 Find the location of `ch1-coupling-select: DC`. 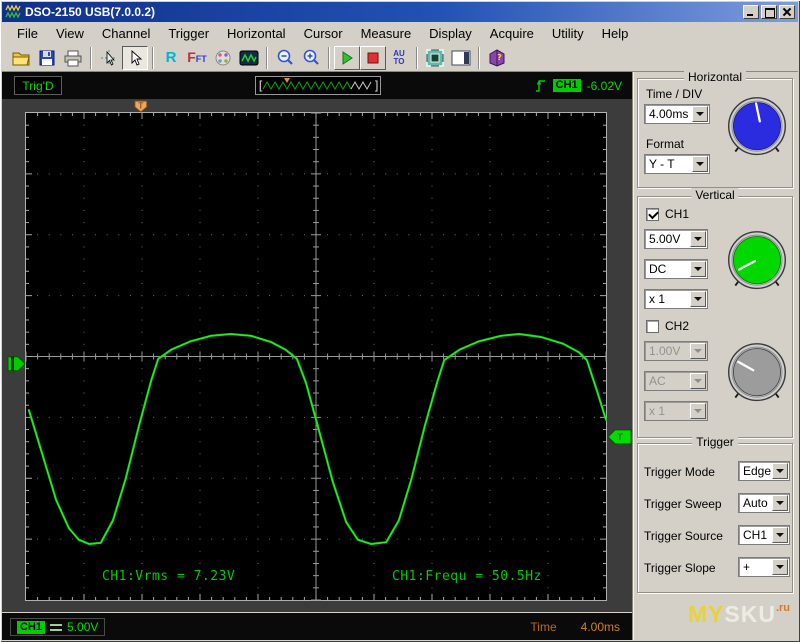

ch1-coupling-select: DC is located at coordinates (676, 269).